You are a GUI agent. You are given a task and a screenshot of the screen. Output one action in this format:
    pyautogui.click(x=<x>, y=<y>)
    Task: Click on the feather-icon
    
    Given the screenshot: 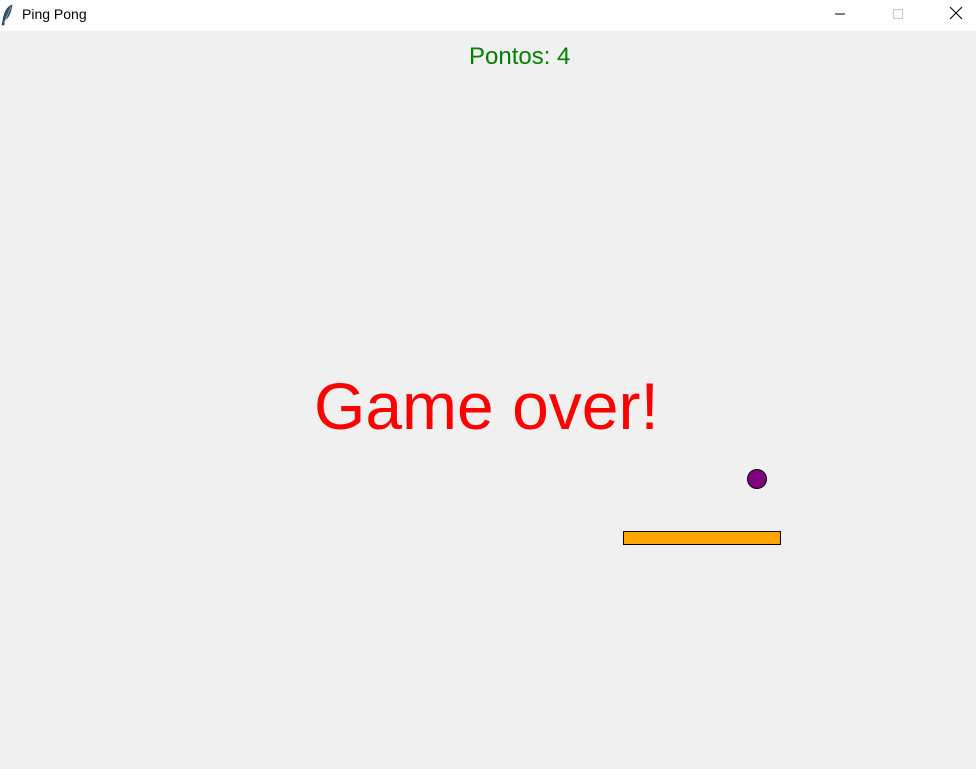 What is the action you would take?
    pyautogui.click(x=8, y=15)
    